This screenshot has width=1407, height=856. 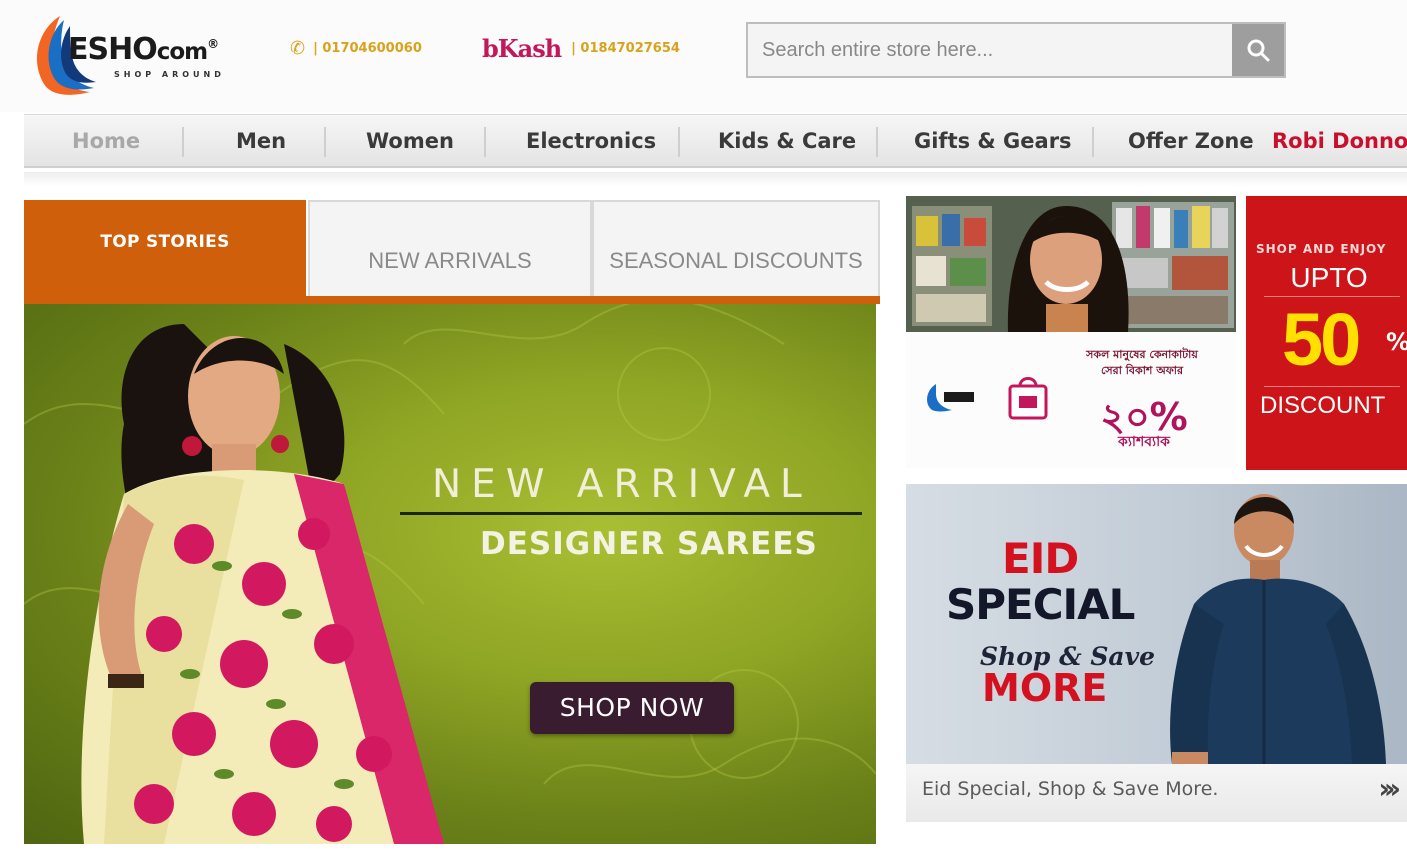 What do you see at coordinates (1070, 789) in the screenshot?
I see `eid-caption-text: Eid Special, Shop & Save More.` at bounding box center [1070, 789].